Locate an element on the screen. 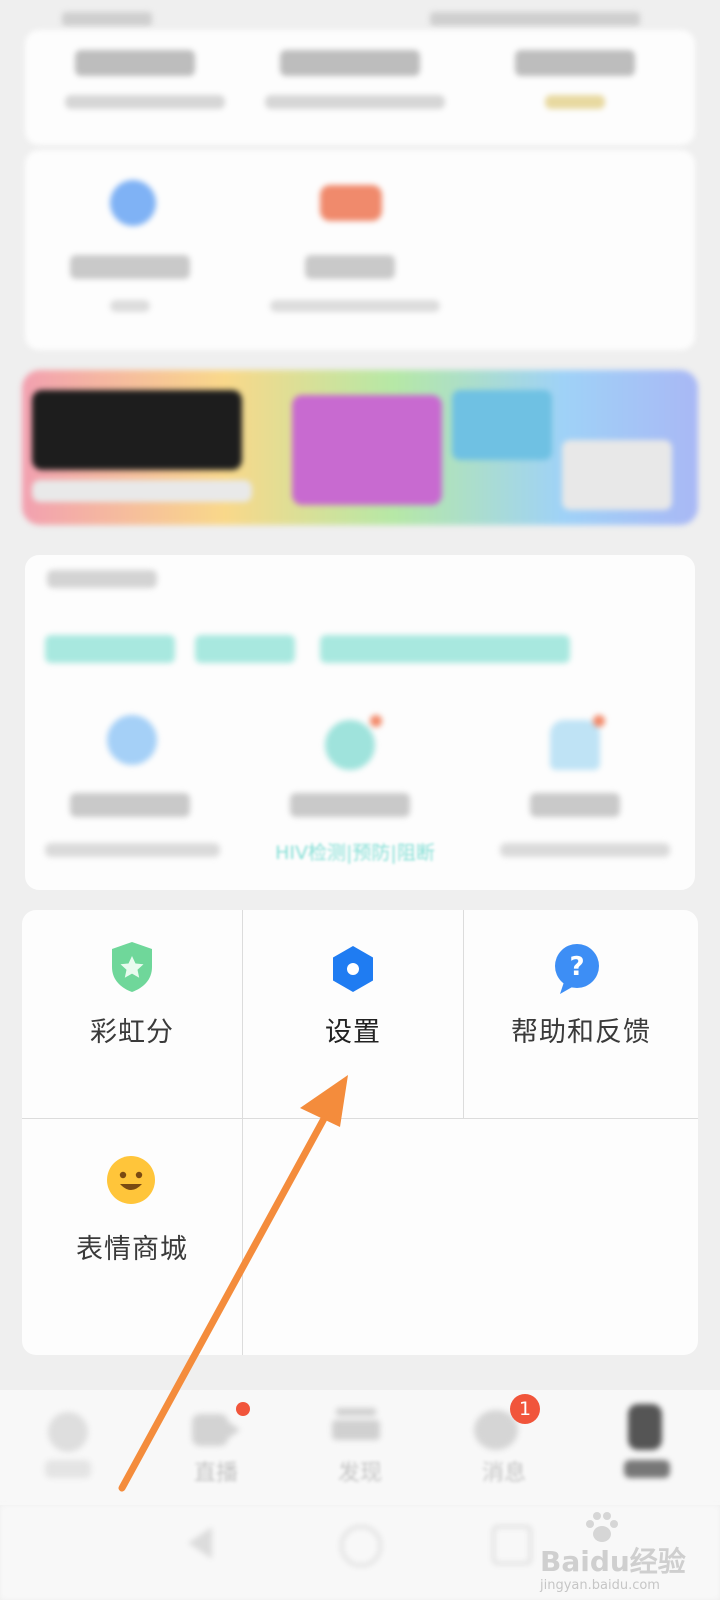  help-bubble-icon: ? is located at coordinates (577, 969).